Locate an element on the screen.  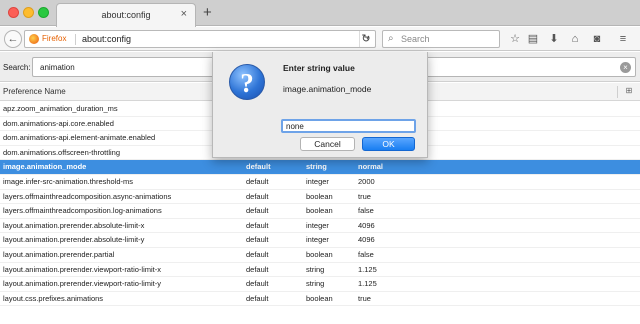
home-icon: ⌂ is located at coordinates (575, 39).